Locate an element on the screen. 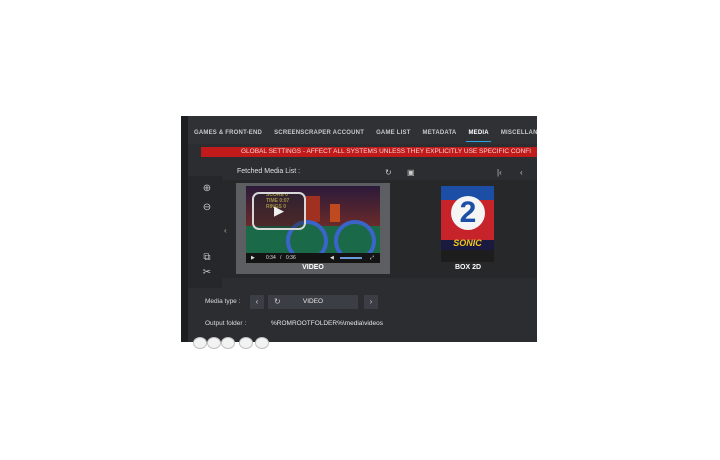 This screenshot has width=720, height=460. tab-games-front-end: GAMES & FRONT-END is located at coordinates (228, 137).